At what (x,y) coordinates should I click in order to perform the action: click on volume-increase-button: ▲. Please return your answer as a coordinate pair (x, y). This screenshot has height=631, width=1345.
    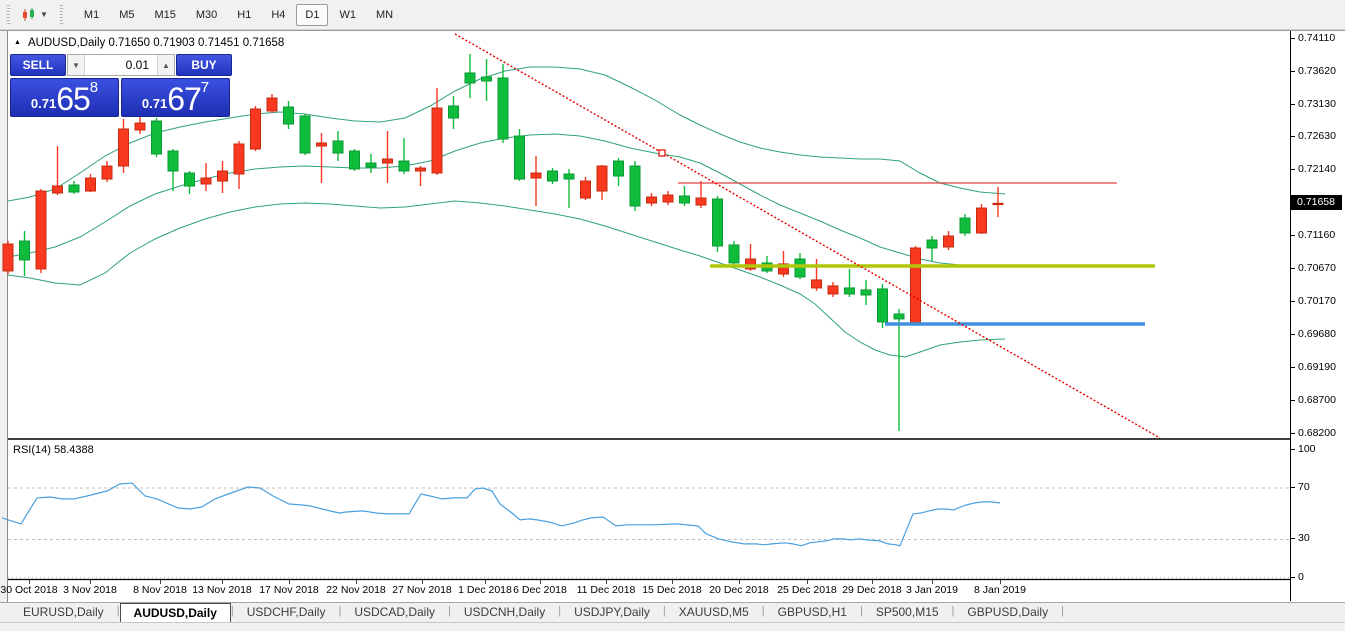
    Looking at the image, I should click on (165, 65).